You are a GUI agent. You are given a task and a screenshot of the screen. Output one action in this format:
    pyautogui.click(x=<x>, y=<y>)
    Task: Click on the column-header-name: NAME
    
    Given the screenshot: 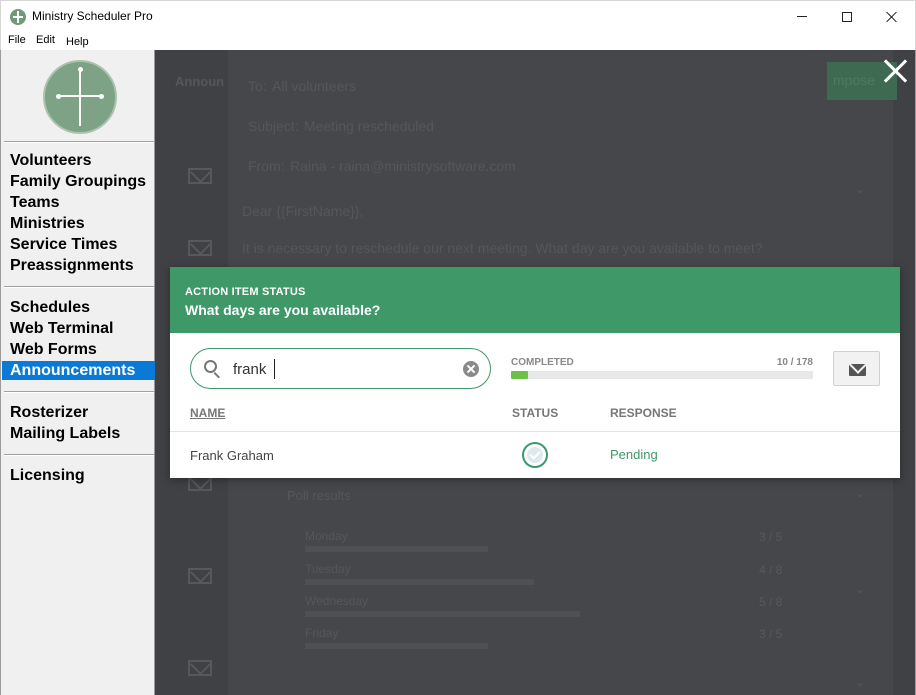 What is the action you would take?
    pyautogui.click(x=207, y=413)
    